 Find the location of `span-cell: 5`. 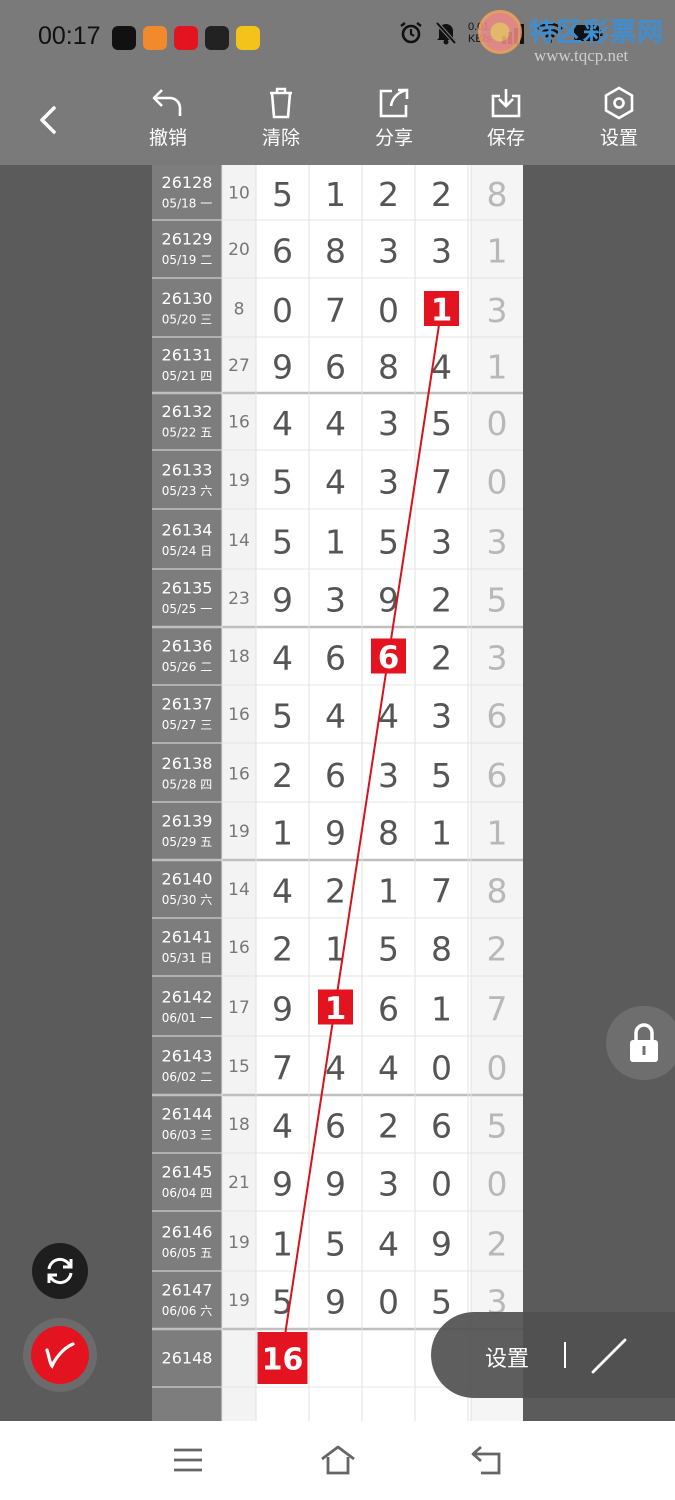

span-cell: 5 is located at coordinates (497, 600).